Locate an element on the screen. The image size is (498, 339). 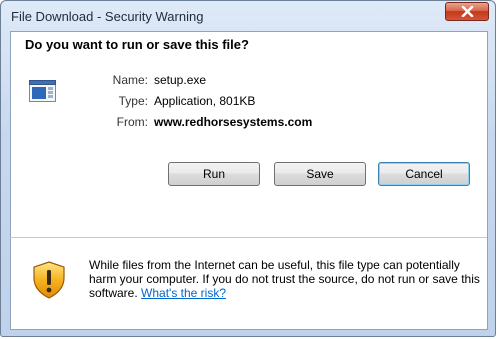
detail-row-type: Type: Application, 801KB is located at coordinates (208, 103).